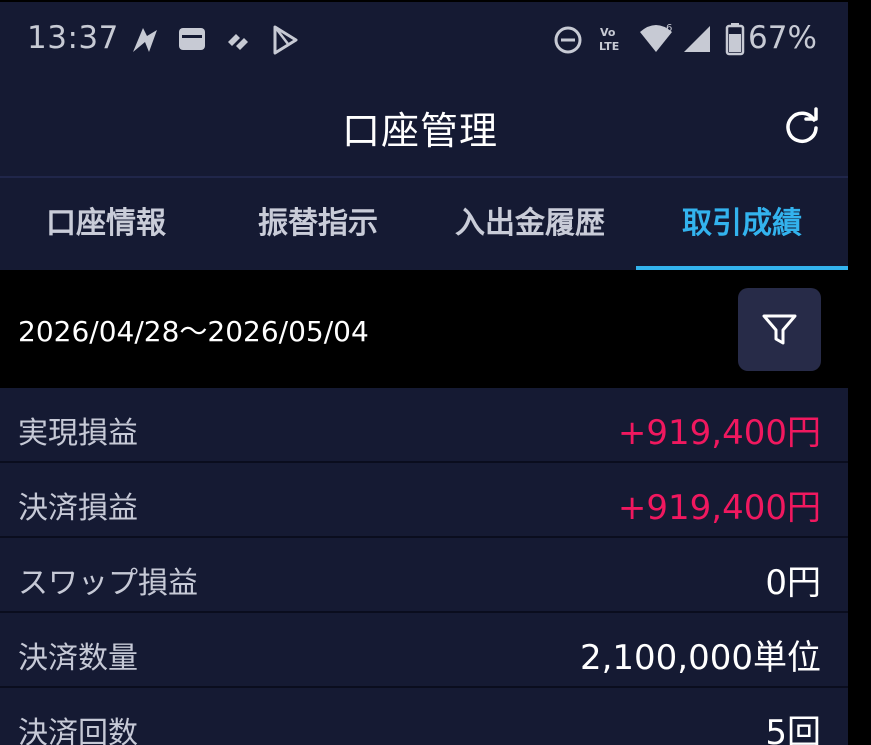 Image resolution: width=871 pixels, height=745 pixels. I want to click on app-header: 口座管理, so click(424, 128).